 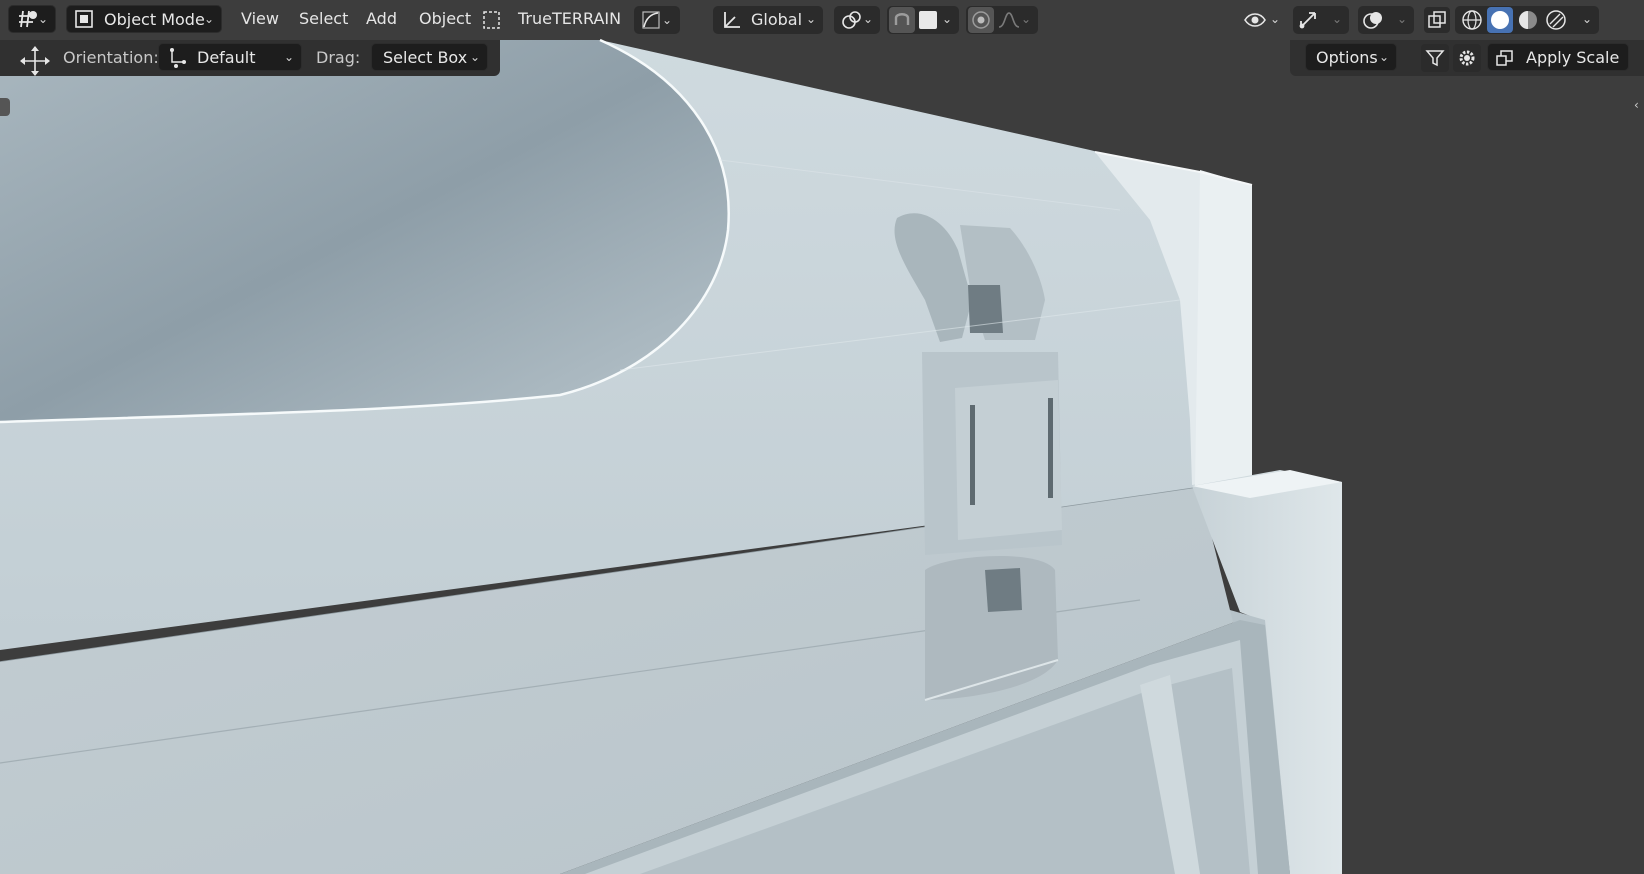 I want to click on addon-icon, so click(x=492, y=22).